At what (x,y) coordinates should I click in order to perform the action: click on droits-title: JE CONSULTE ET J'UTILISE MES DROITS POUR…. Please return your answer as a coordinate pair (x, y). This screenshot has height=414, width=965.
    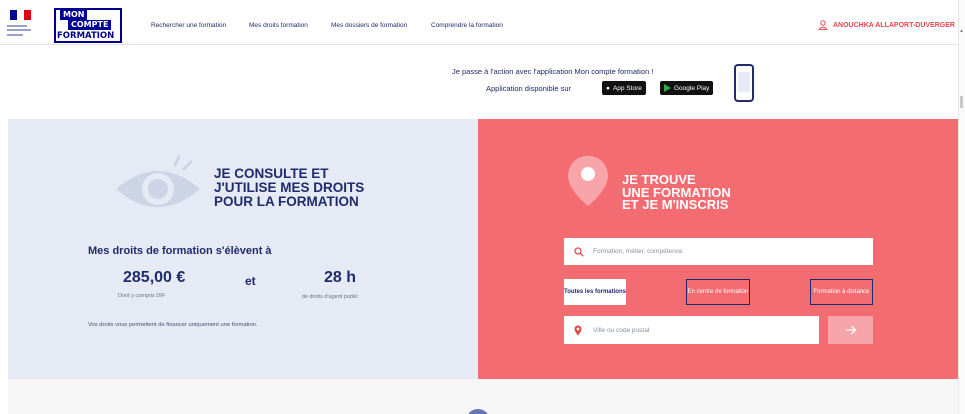
    Looking at the image, I should click on (289, 187).